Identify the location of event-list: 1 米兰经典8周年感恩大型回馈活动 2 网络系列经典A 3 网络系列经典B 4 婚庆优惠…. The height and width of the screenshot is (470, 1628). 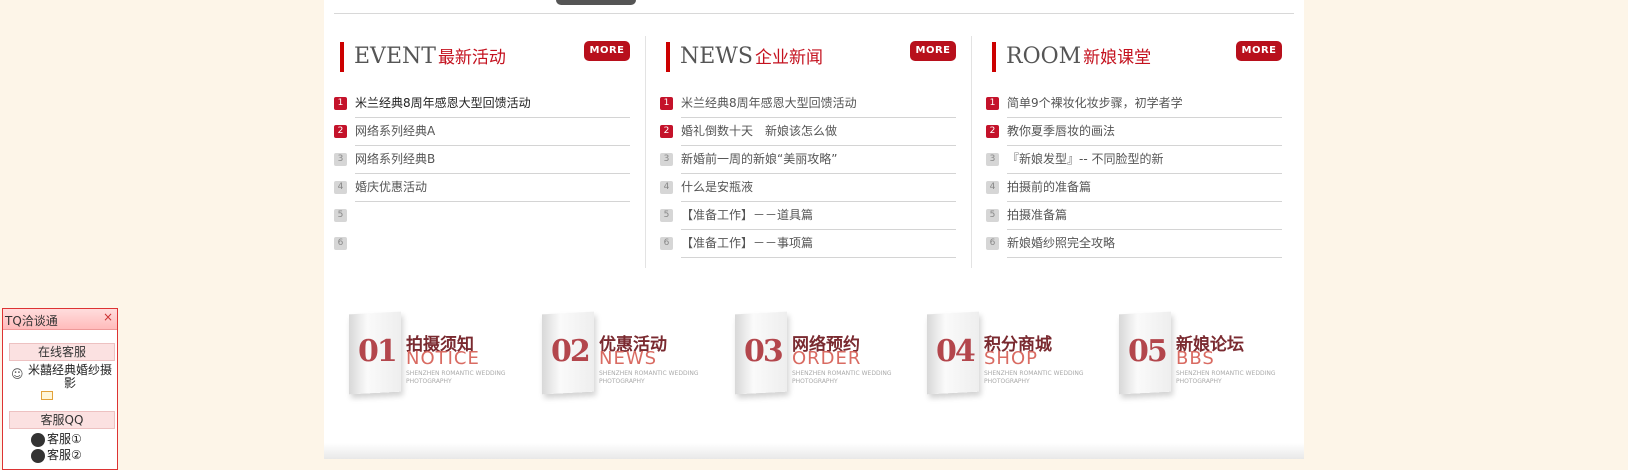
(482, 174).